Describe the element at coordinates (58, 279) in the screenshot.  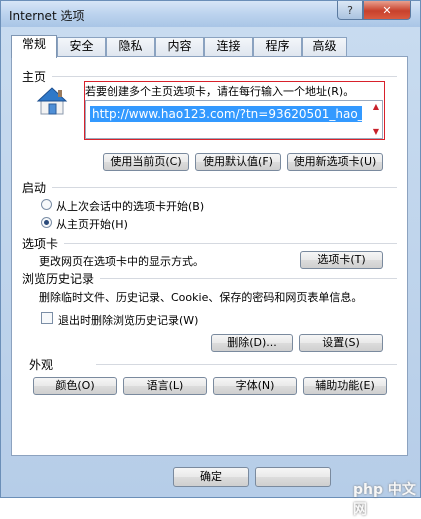
I see `history-section-title: 浏览历史记录` at that location.